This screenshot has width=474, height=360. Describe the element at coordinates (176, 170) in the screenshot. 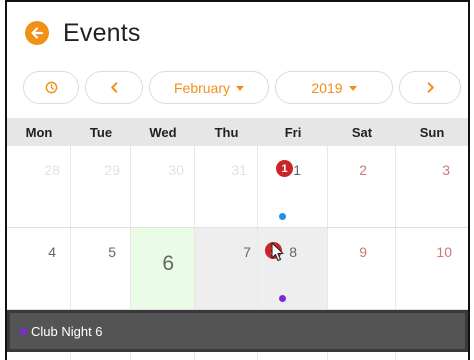

I see `day-number: 30` at that location.